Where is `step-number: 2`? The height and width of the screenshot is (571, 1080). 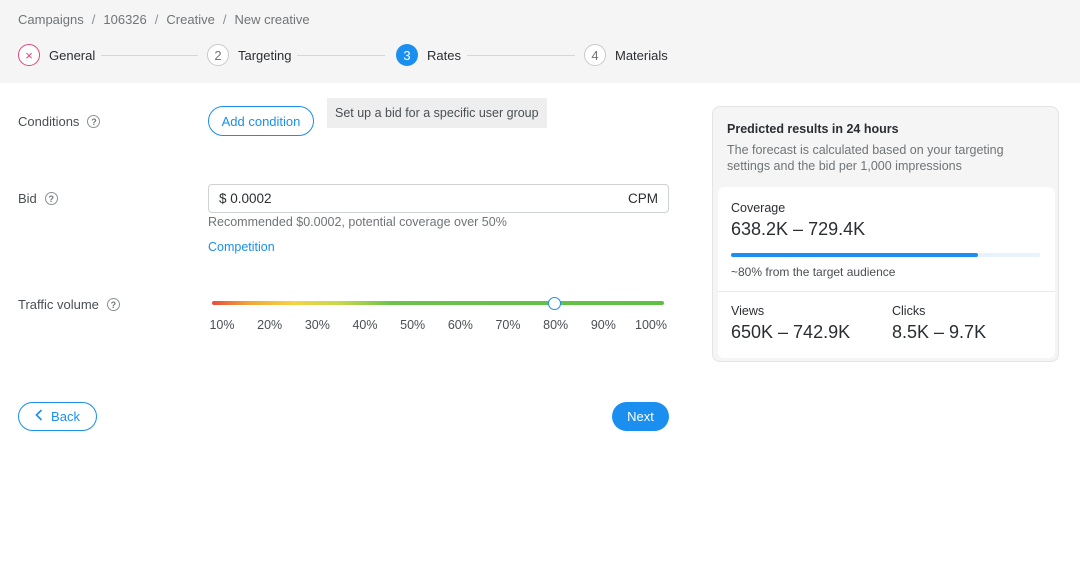 step-number: 2 is located at coordinates (218, 55).